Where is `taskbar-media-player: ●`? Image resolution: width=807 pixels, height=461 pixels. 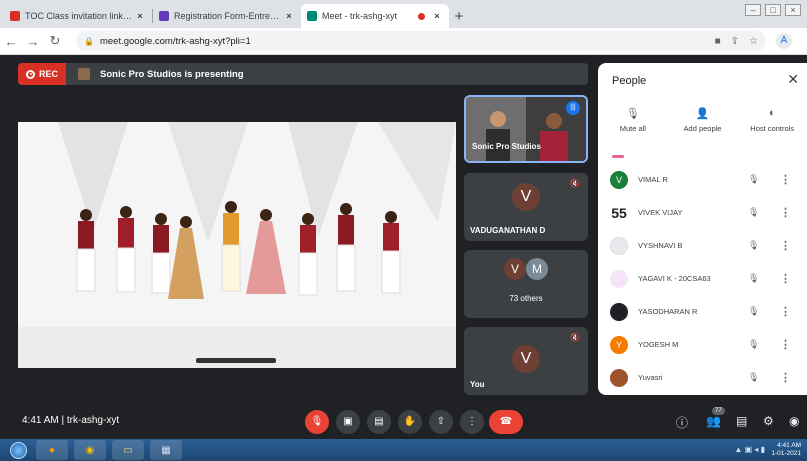
taskbar-media-player: ● is located at coordinates (52, 450).